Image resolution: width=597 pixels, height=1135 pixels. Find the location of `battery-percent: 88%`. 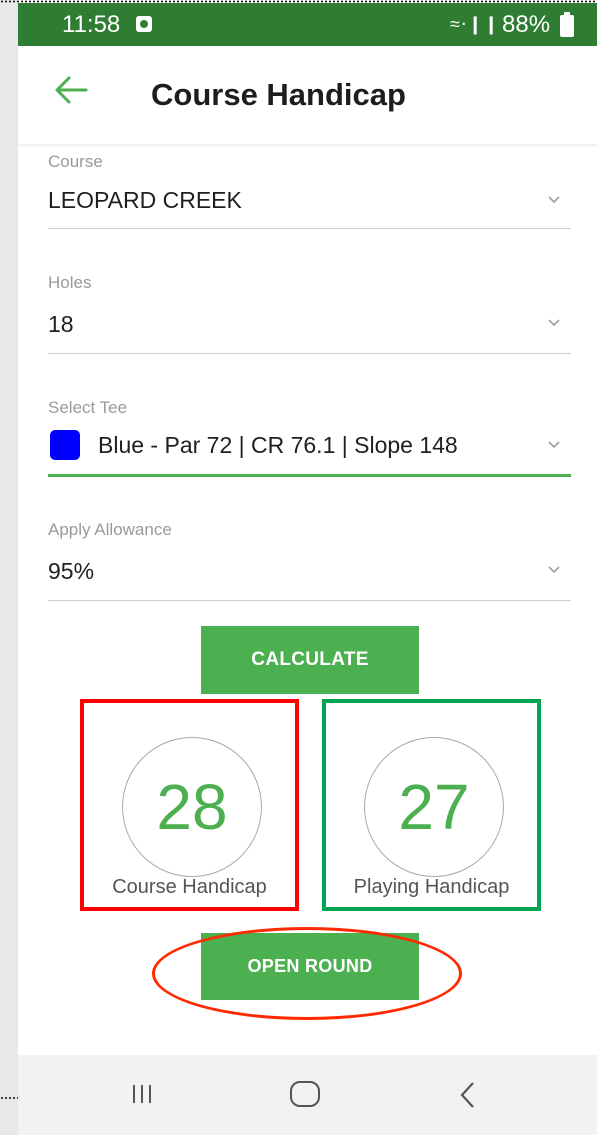

battery-percent: 88% is located at coordinates (526, 24).